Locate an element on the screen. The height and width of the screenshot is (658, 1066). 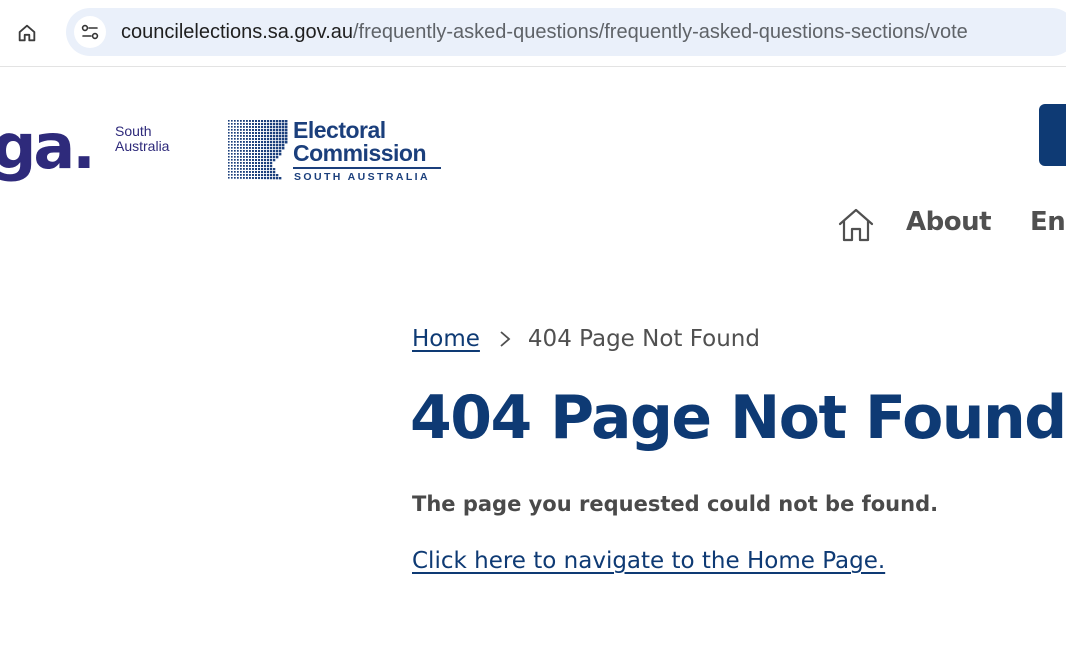
home-page-link: Click here to navigate to the Home Page. is located at coordinates (648, 561).